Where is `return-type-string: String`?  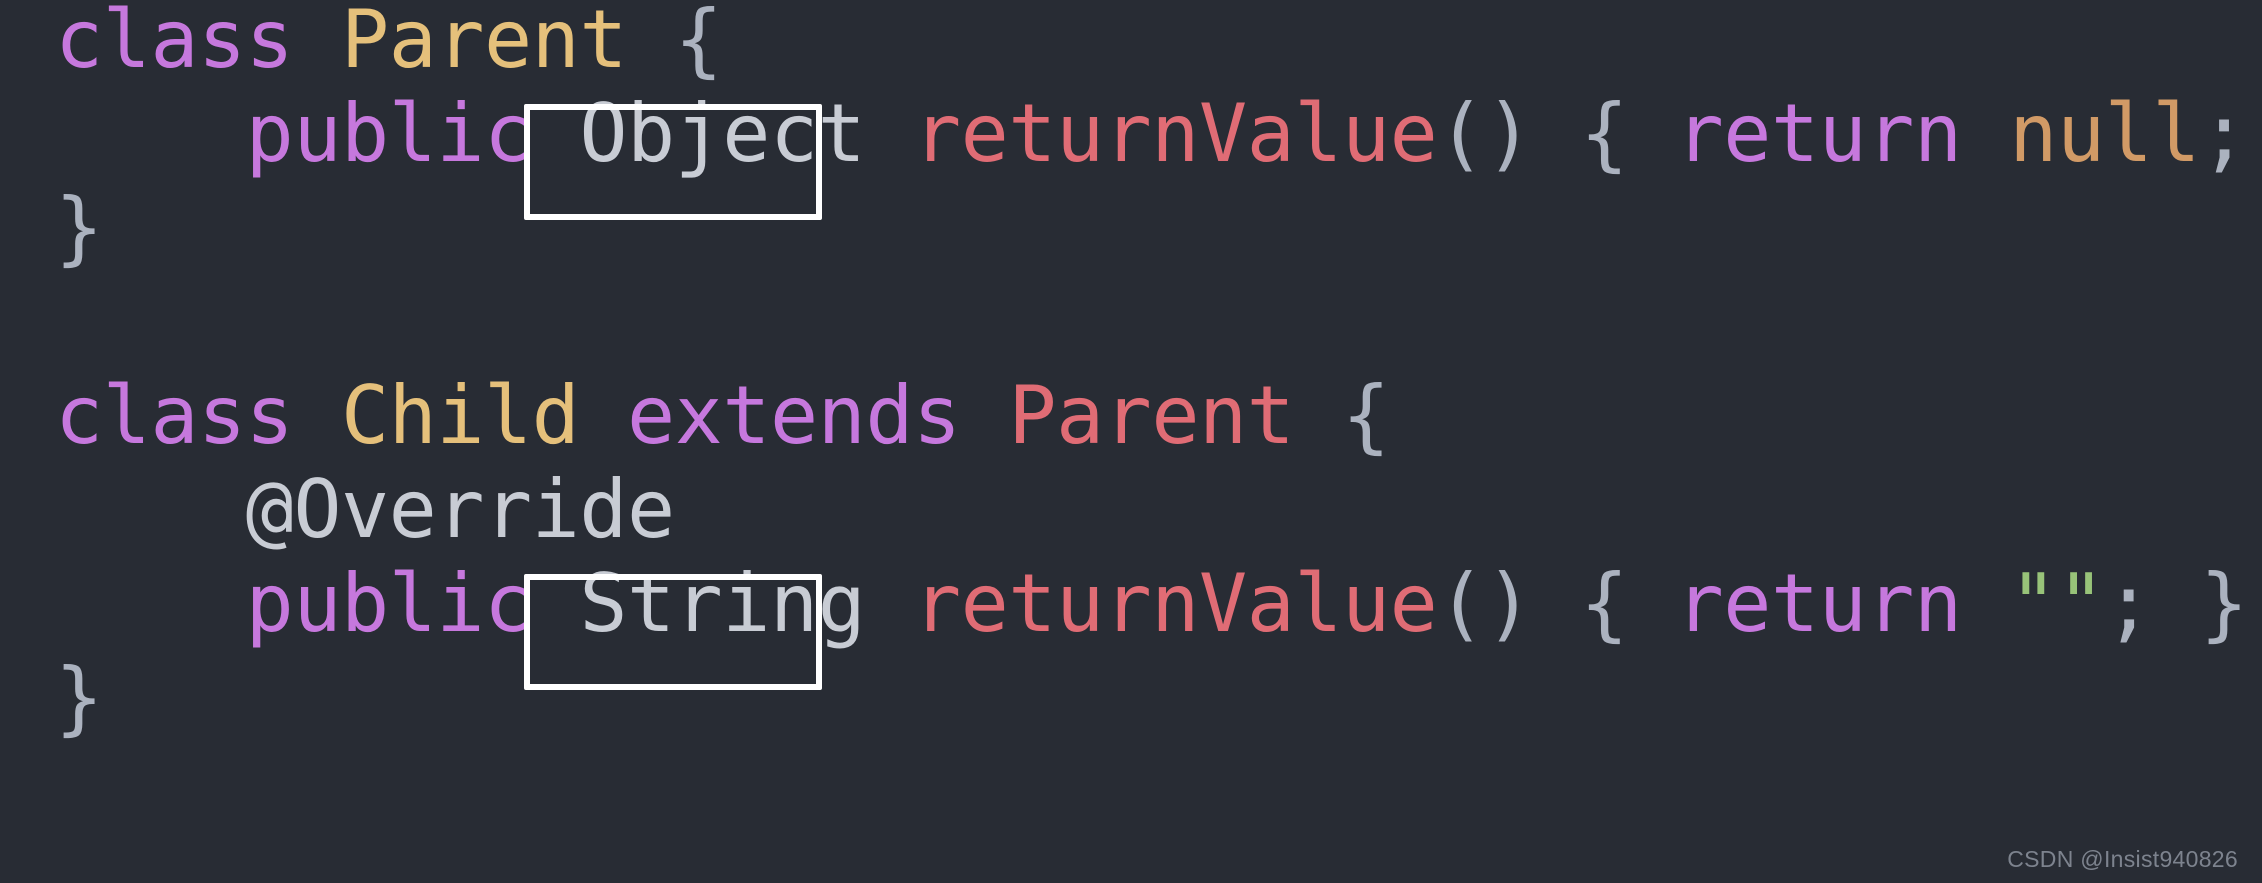 return-type-string: String is located at coordinates (722, 603).